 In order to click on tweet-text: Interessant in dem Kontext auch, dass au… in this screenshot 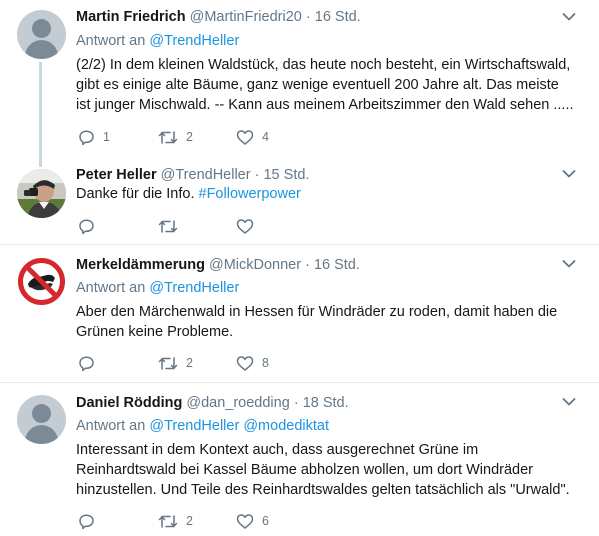, I will do `click(323, 470)`.